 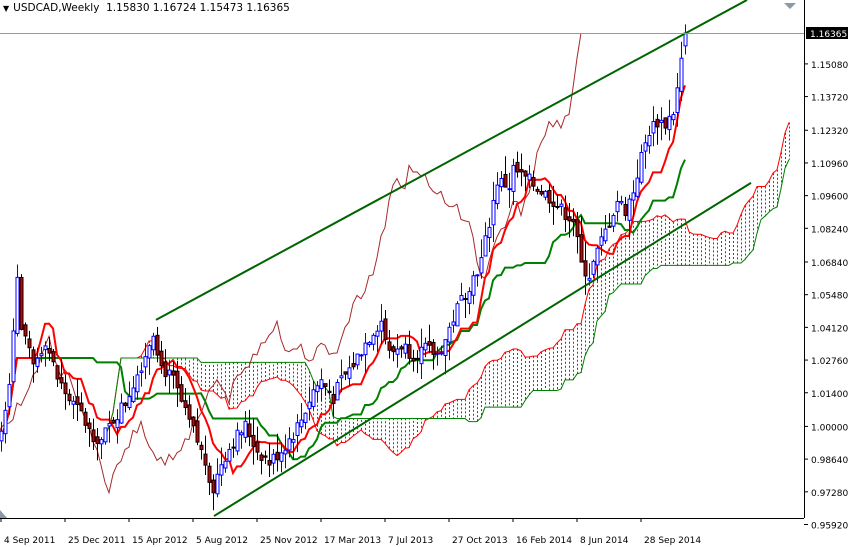 I want to click on price-tick-label: 0.98640, so click(x=829, y=461).